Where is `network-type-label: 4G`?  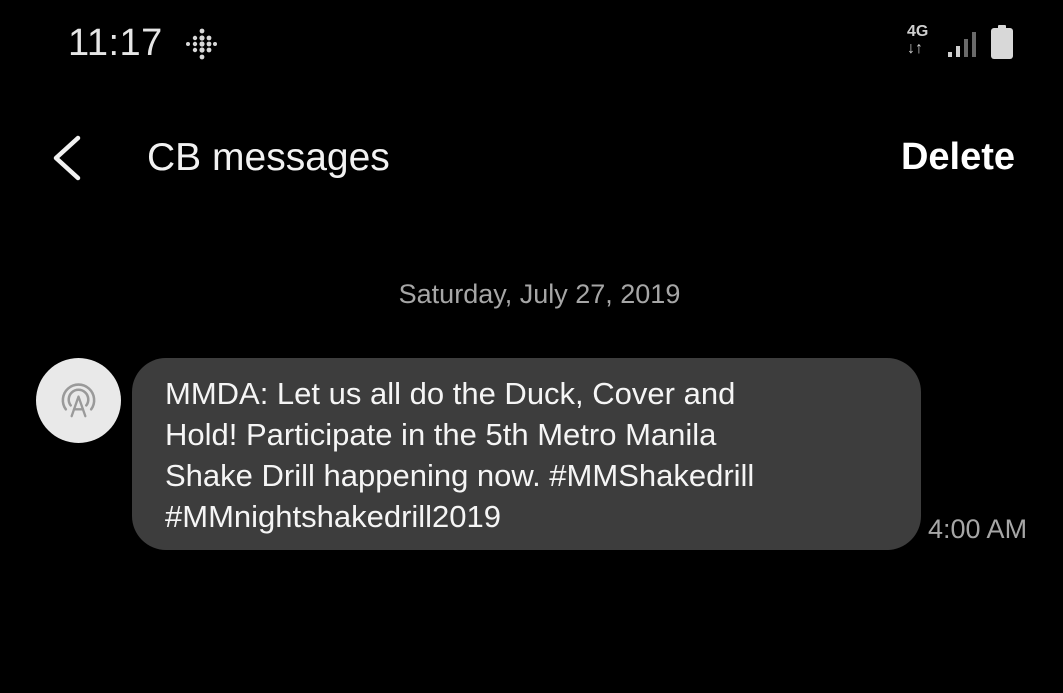 network-type-label: 4G is located at coordinates (918, 31).